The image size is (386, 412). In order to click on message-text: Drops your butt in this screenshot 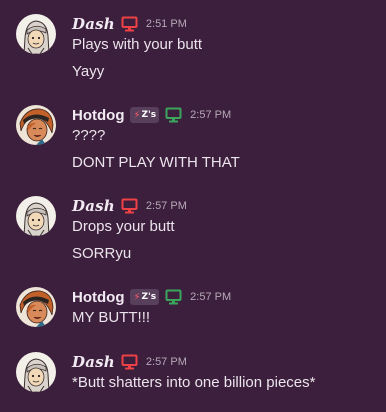, I will do `click(123, 226)`.